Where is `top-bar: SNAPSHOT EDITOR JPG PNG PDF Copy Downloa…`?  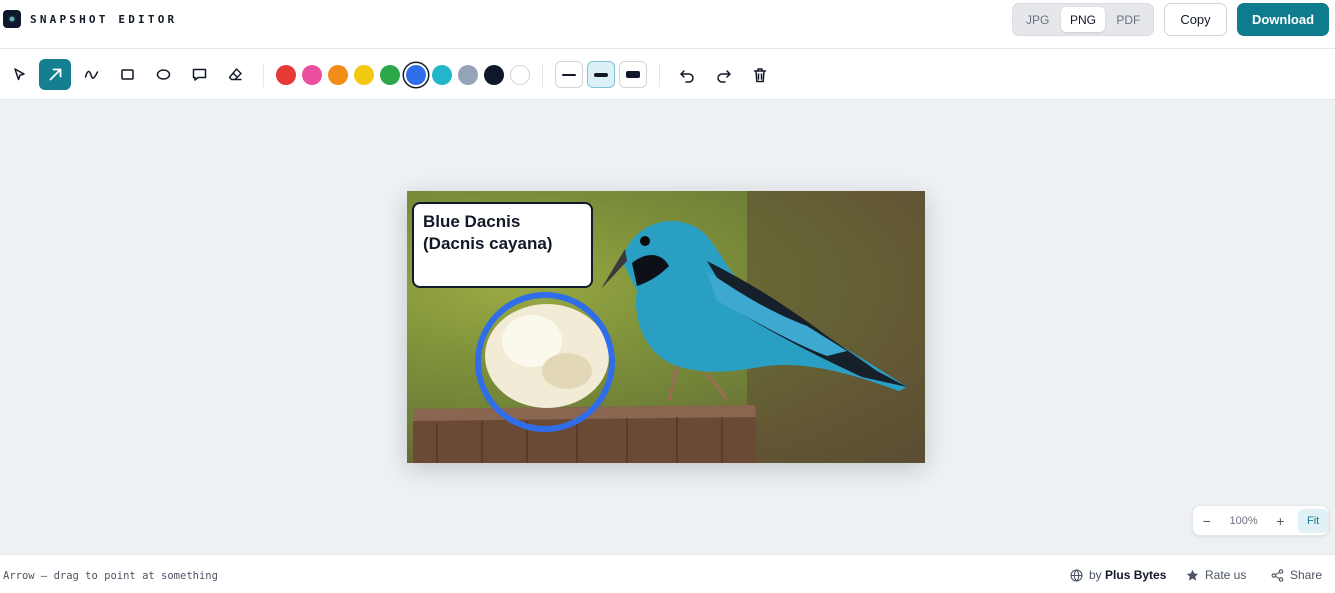
top-bar: SNAPSHOT EDITOR JPG PNG PDF Copy Downloa… is located at coordinates (667, 24).